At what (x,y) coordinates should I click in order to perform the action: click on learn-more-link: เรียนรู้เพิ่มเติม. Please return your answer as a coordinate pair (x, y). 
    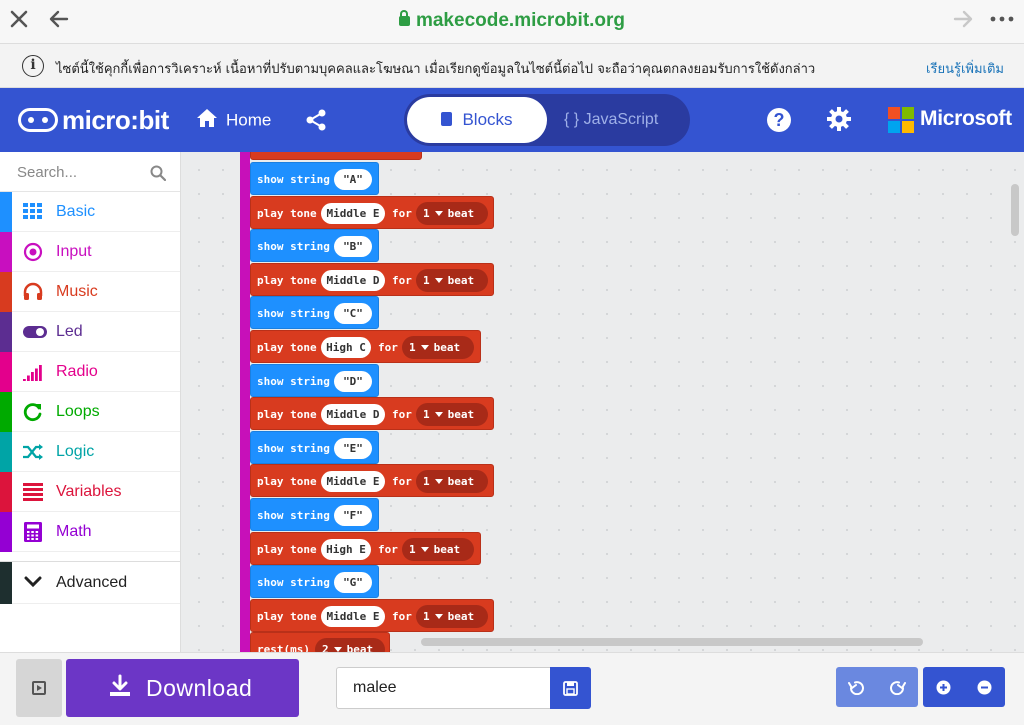
    Looking at the image, I should click on (965, 68).